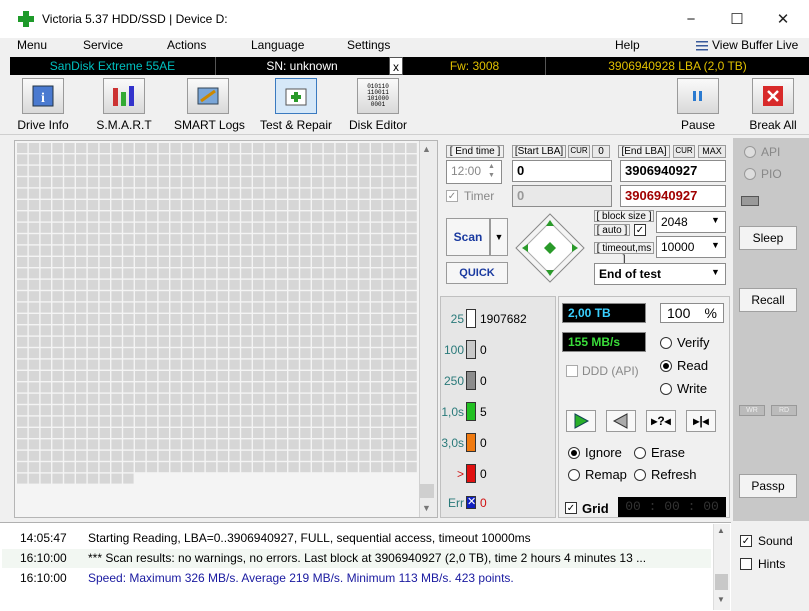  I want to click on end-lba-input: 3906940927, so click(673, 171).